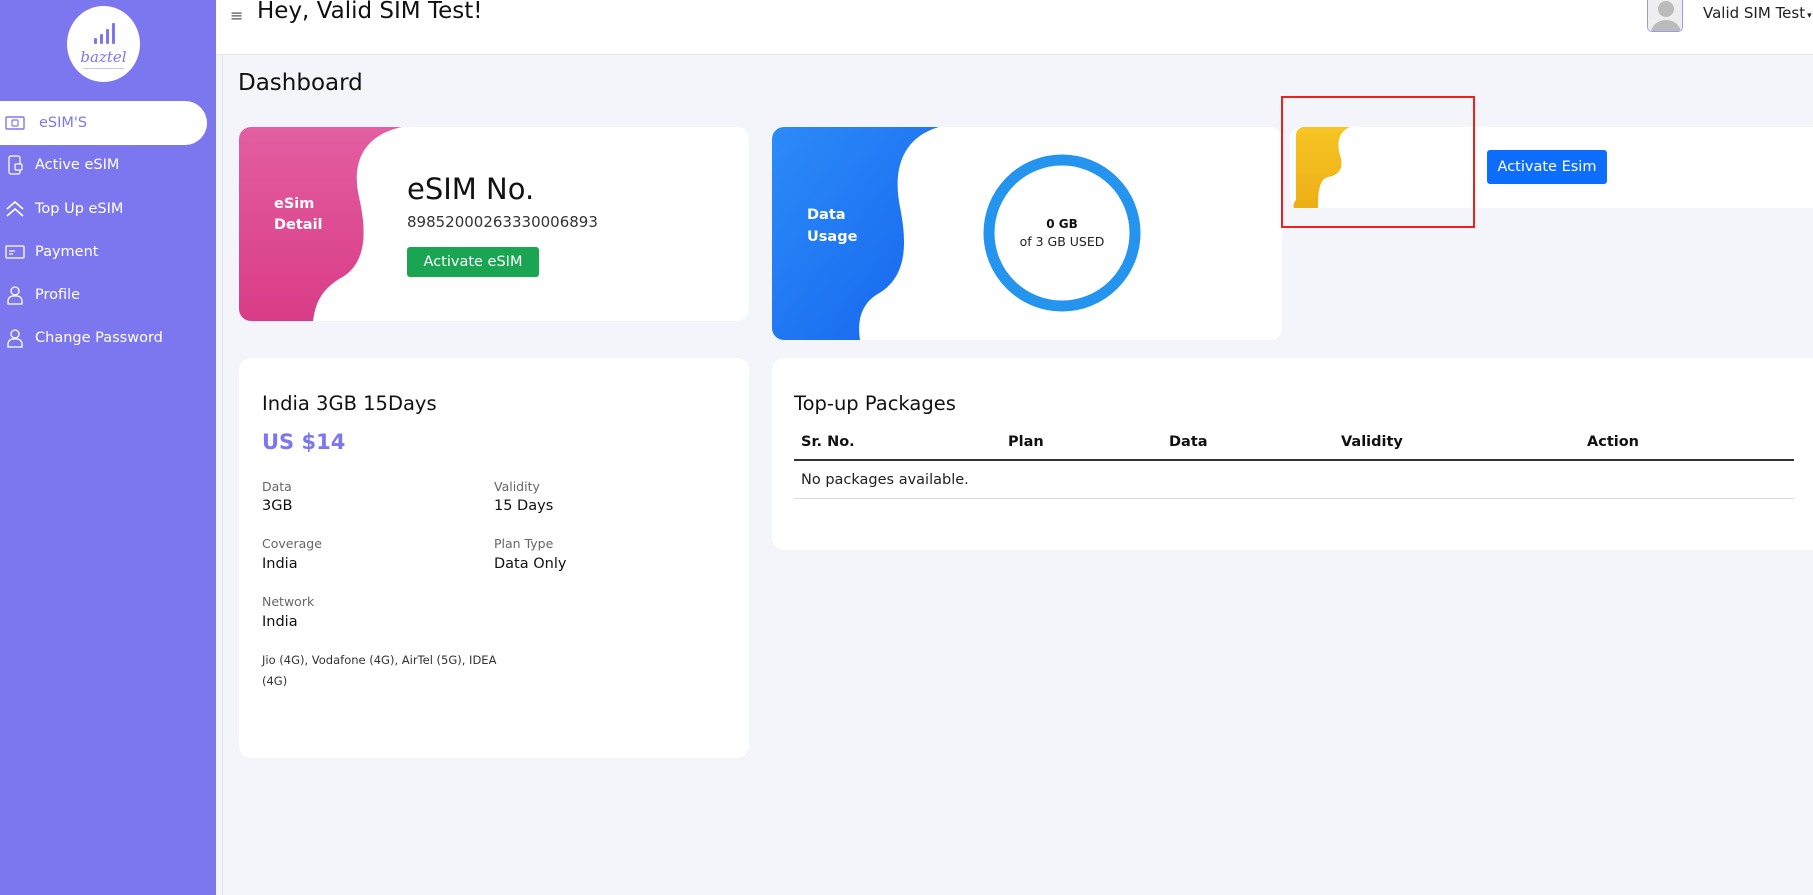  What do you see at coordinates (1378, 162) in the screenshot?
I see `highlight-box` at bounding box center [1378, 162].